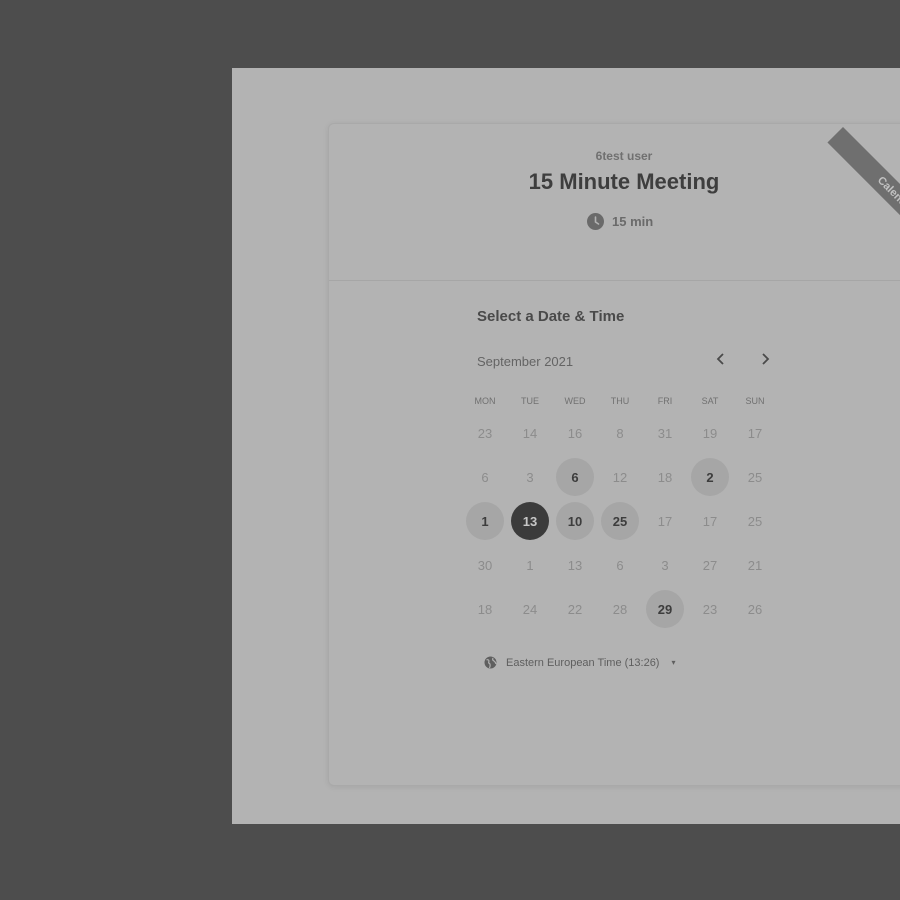  Describe the element at coordinates (485, 565) in the screenshot. I see `calendar-day: 30` at that location.